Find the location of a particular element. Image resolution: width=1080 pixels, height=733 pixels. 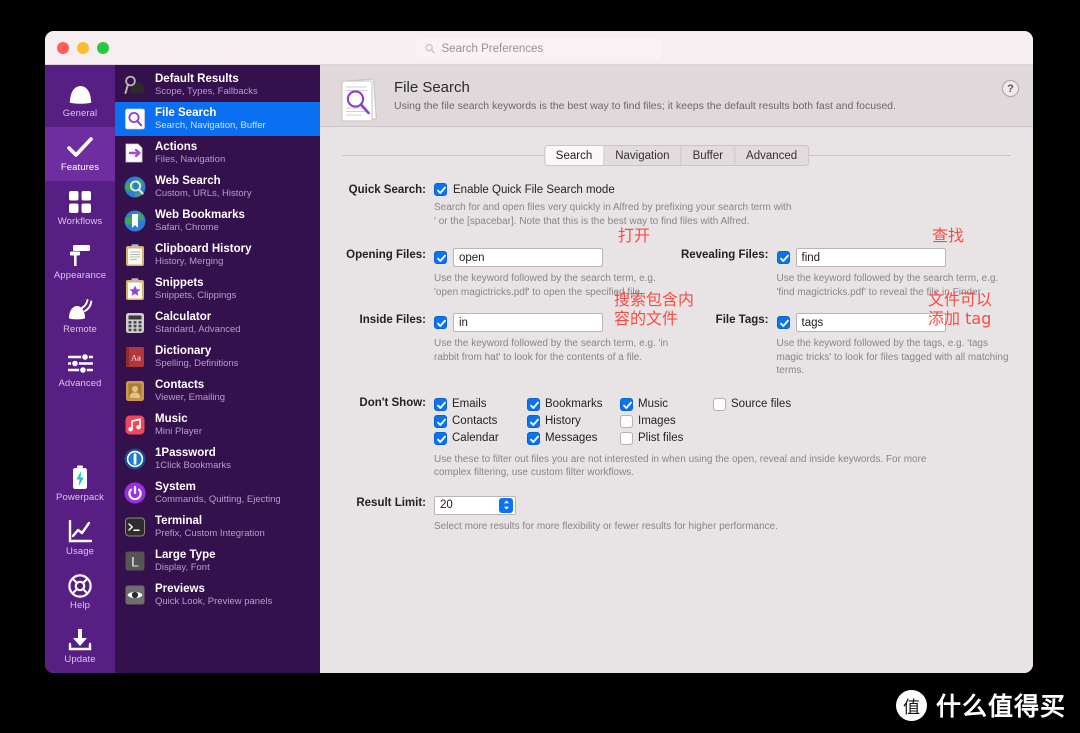

dont-show-plist-files-checkbox is located at coordinates (626, 438).